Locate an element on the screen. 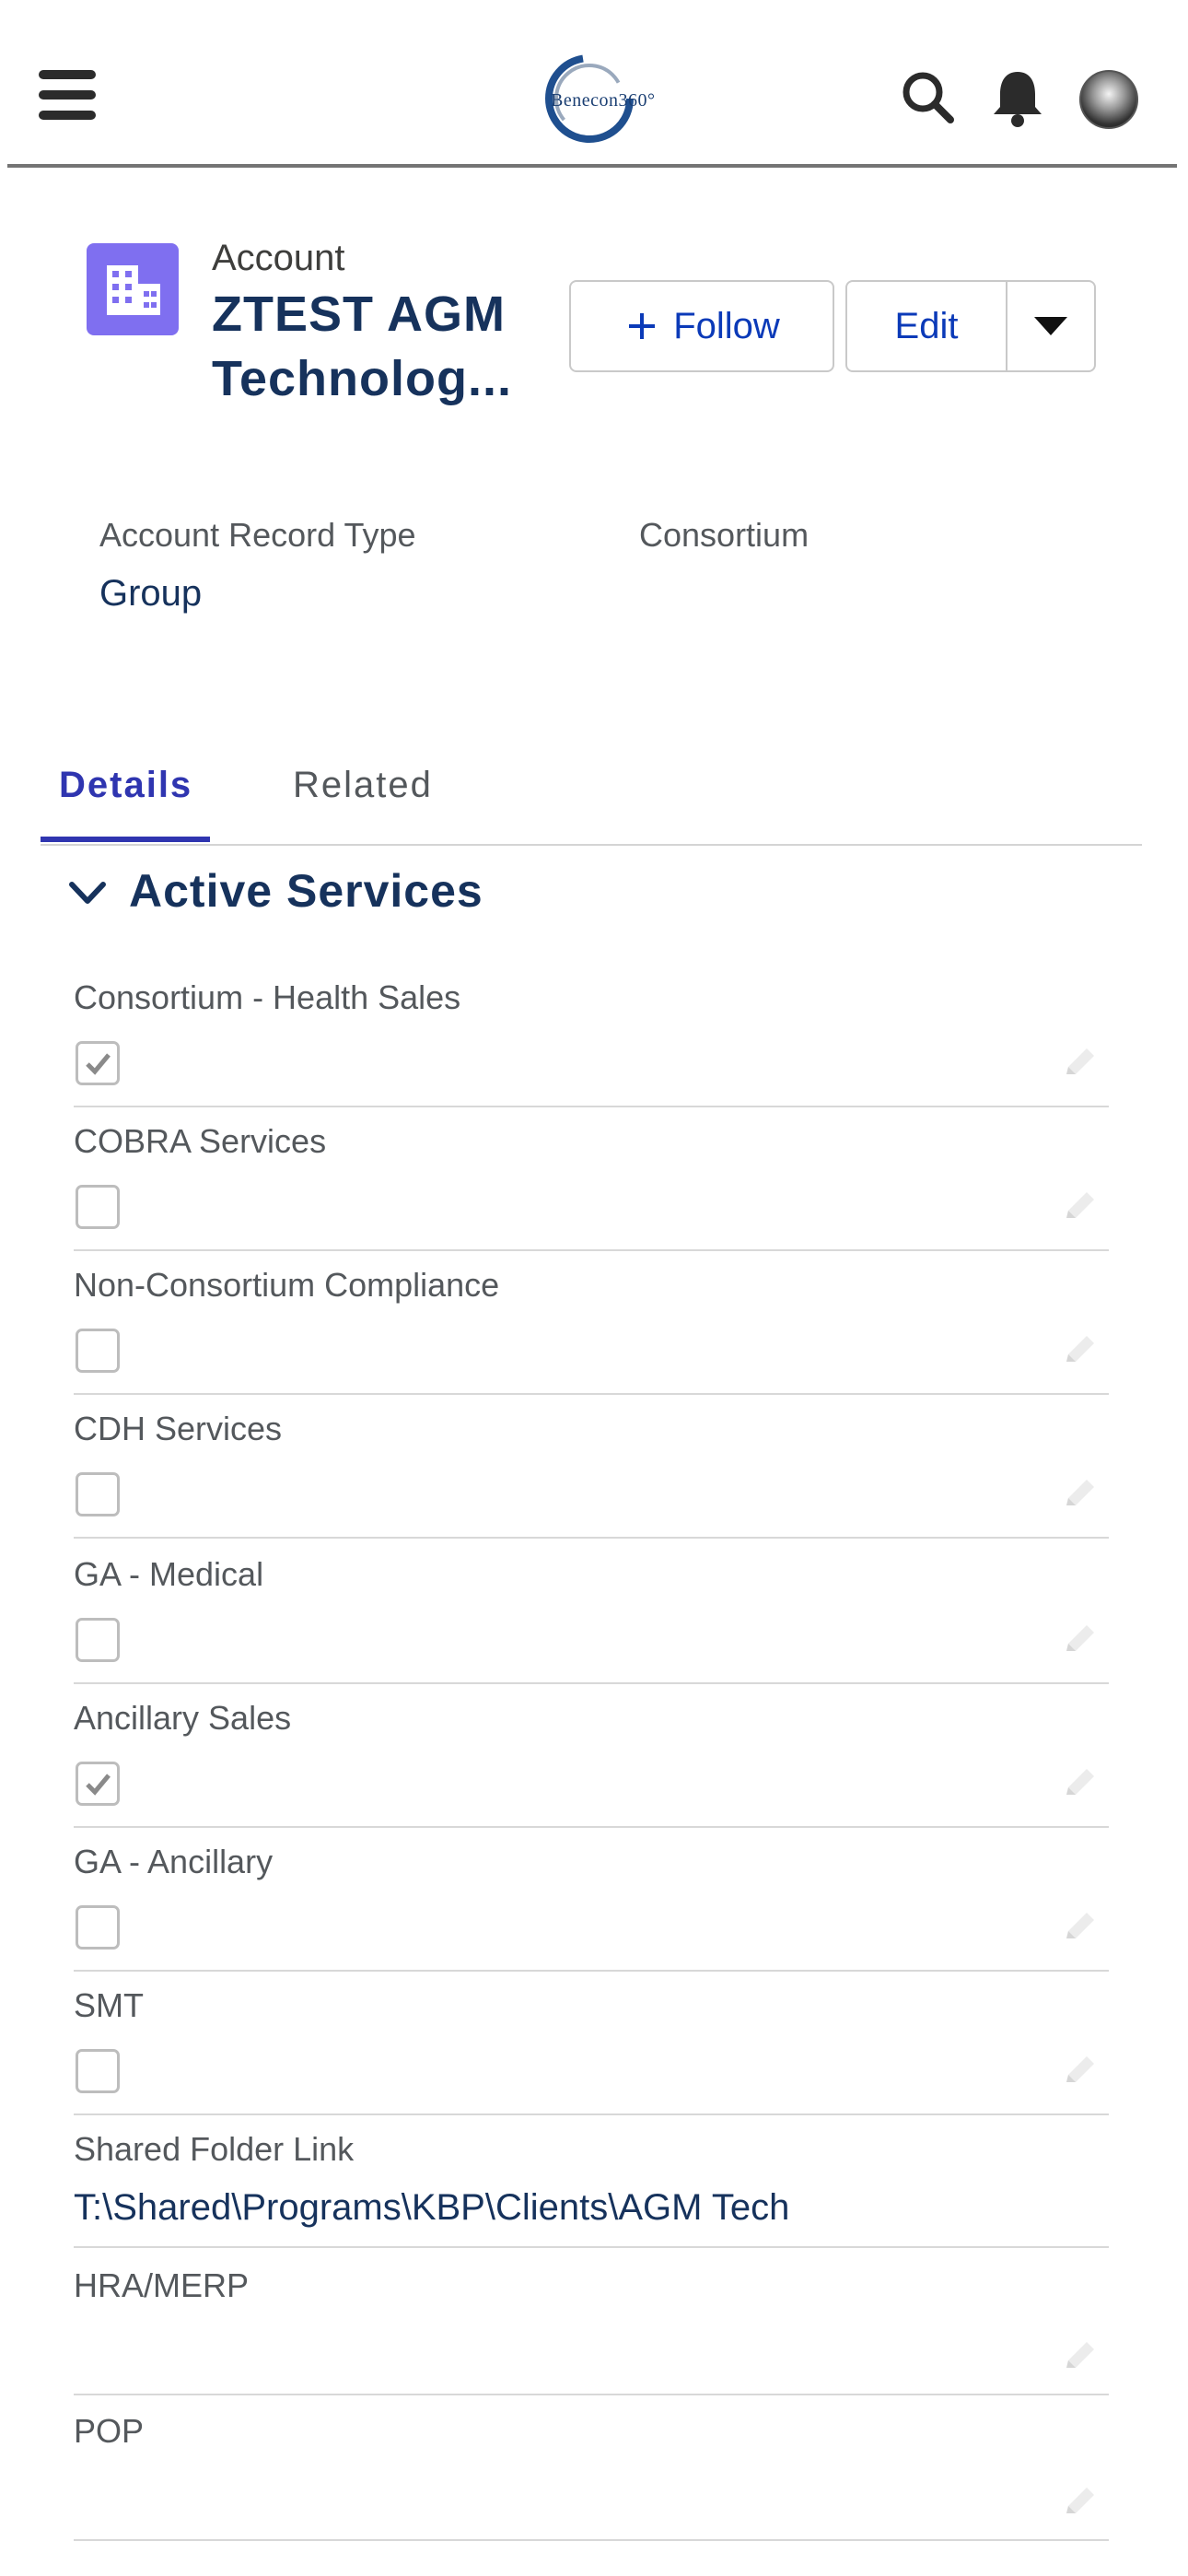 The image size is (1188, 2576). edit-button: Edit is located at coordinates (926, 326).